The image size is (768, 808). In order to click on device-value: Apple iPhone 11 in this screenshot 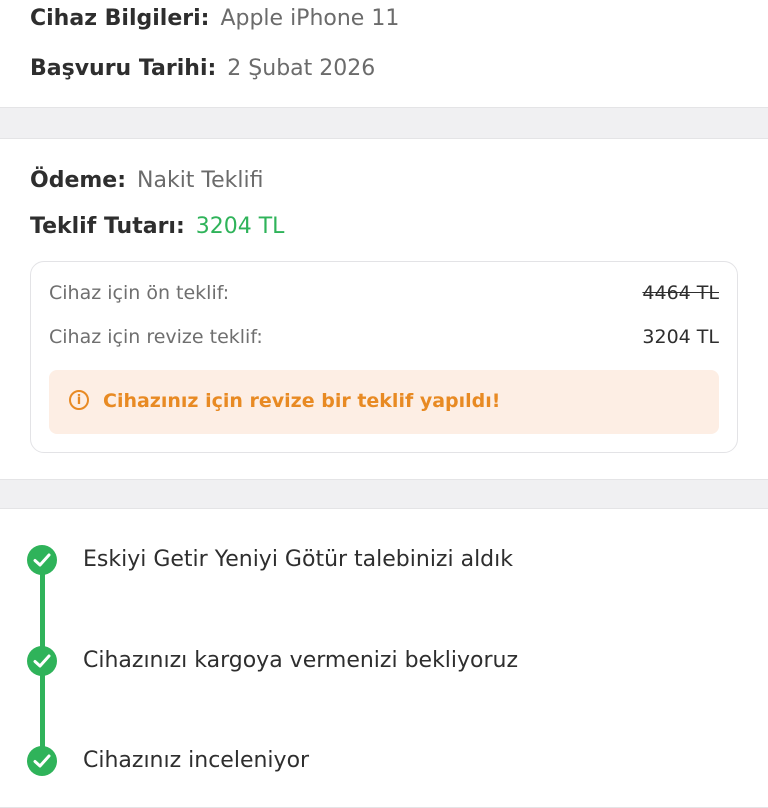, I will do `click(310, 18)`.